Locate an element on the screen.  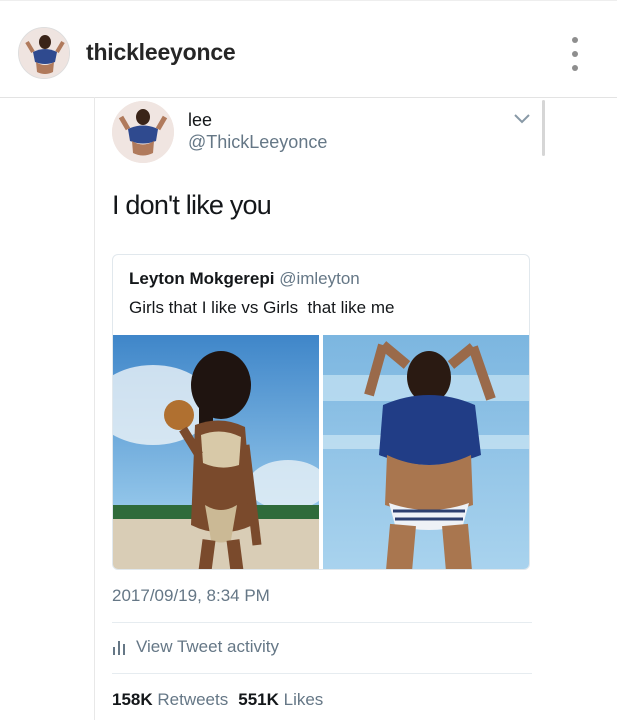
tweet-author-handle: @ThickLeeyonce is located at coordinates (257, 142).